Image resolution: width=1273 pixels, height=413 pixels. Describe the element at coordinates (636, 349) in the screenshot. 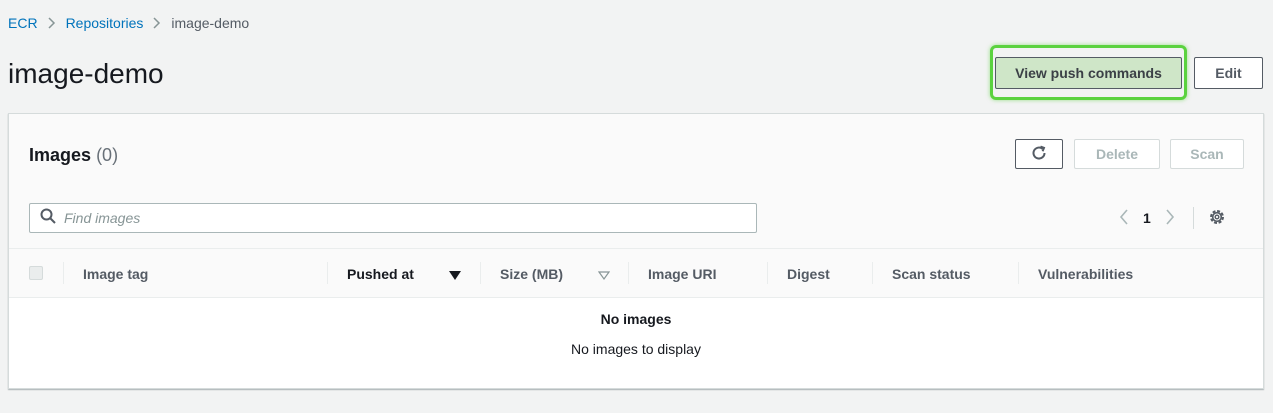

I see `empty-state-message: No images to display` at that location.